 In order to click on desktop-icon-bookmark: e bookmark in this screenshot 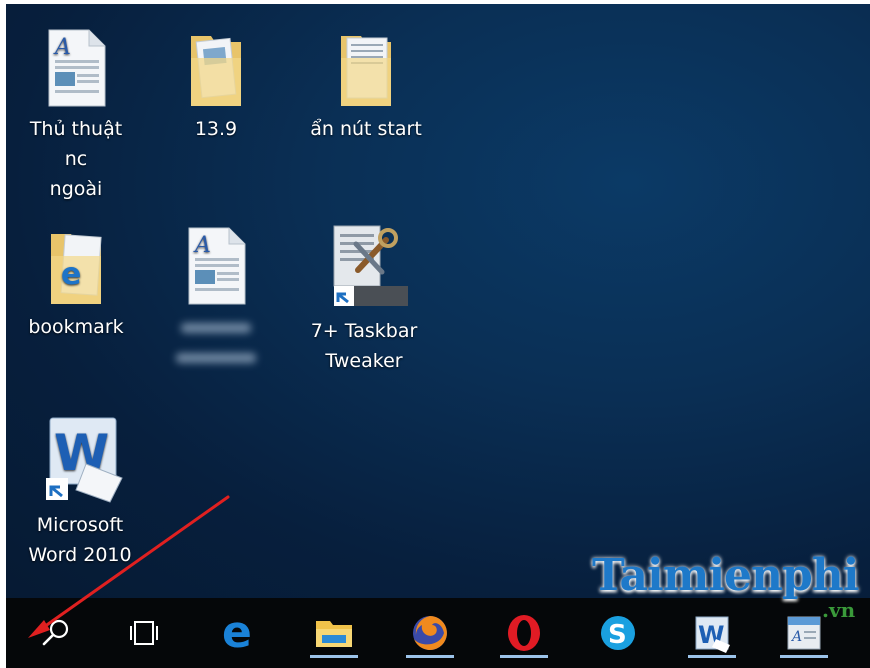, I will do `click(76, 284)`.